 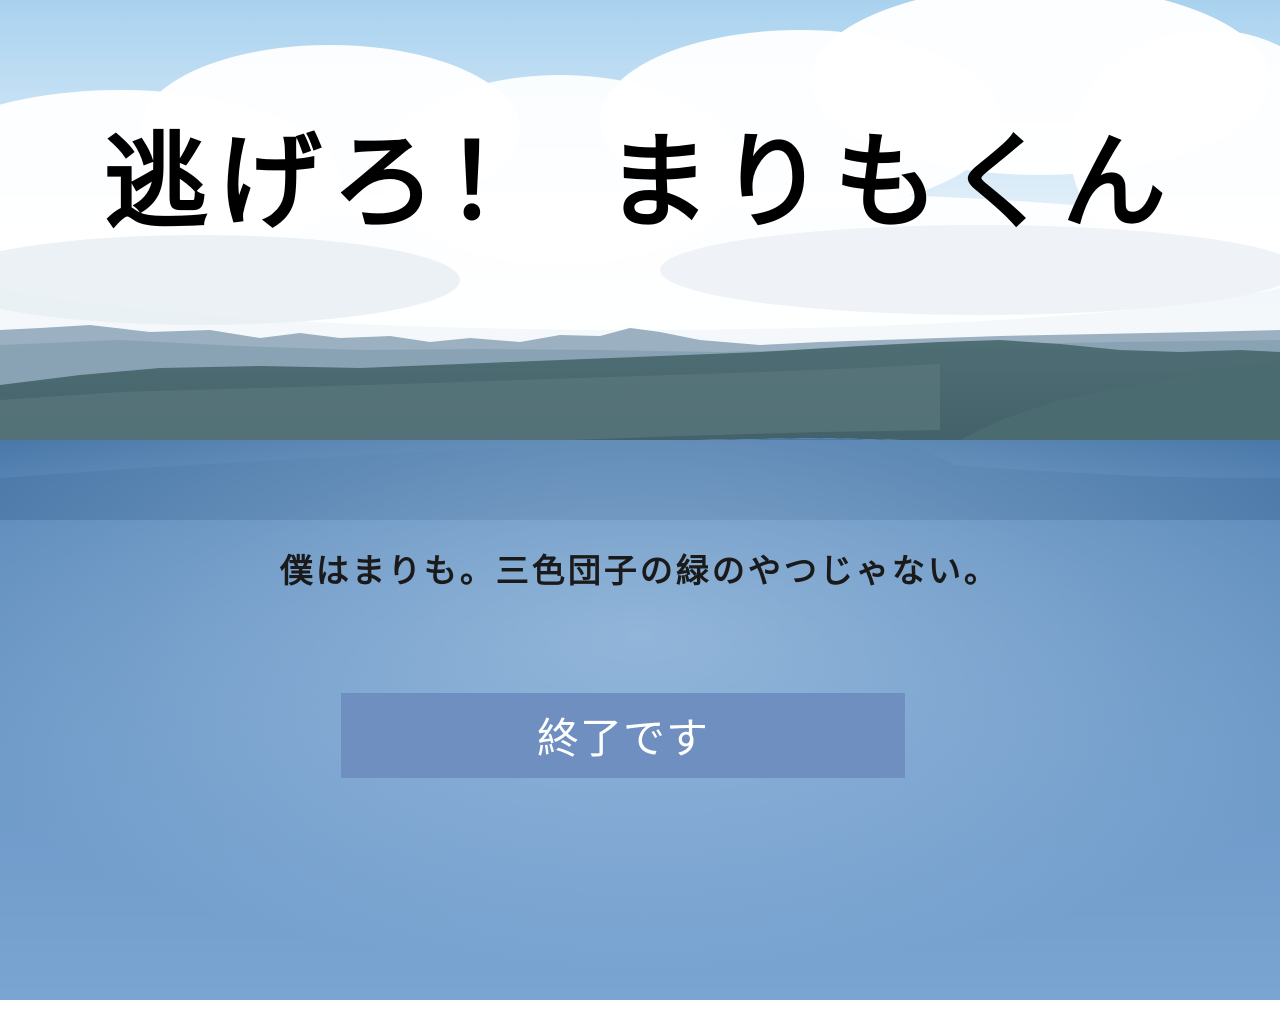 I want to click on bottom-margin, so click(x=640, y=1012).